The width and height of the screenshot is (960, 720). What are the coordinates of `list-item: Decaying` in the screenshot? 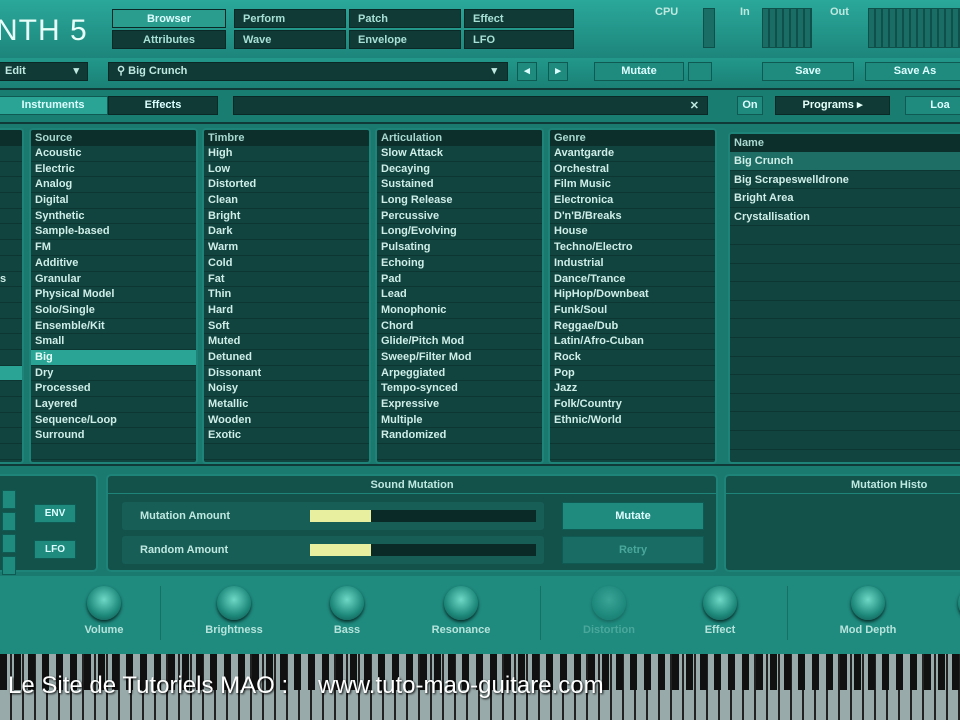 It's located at (459, 170).